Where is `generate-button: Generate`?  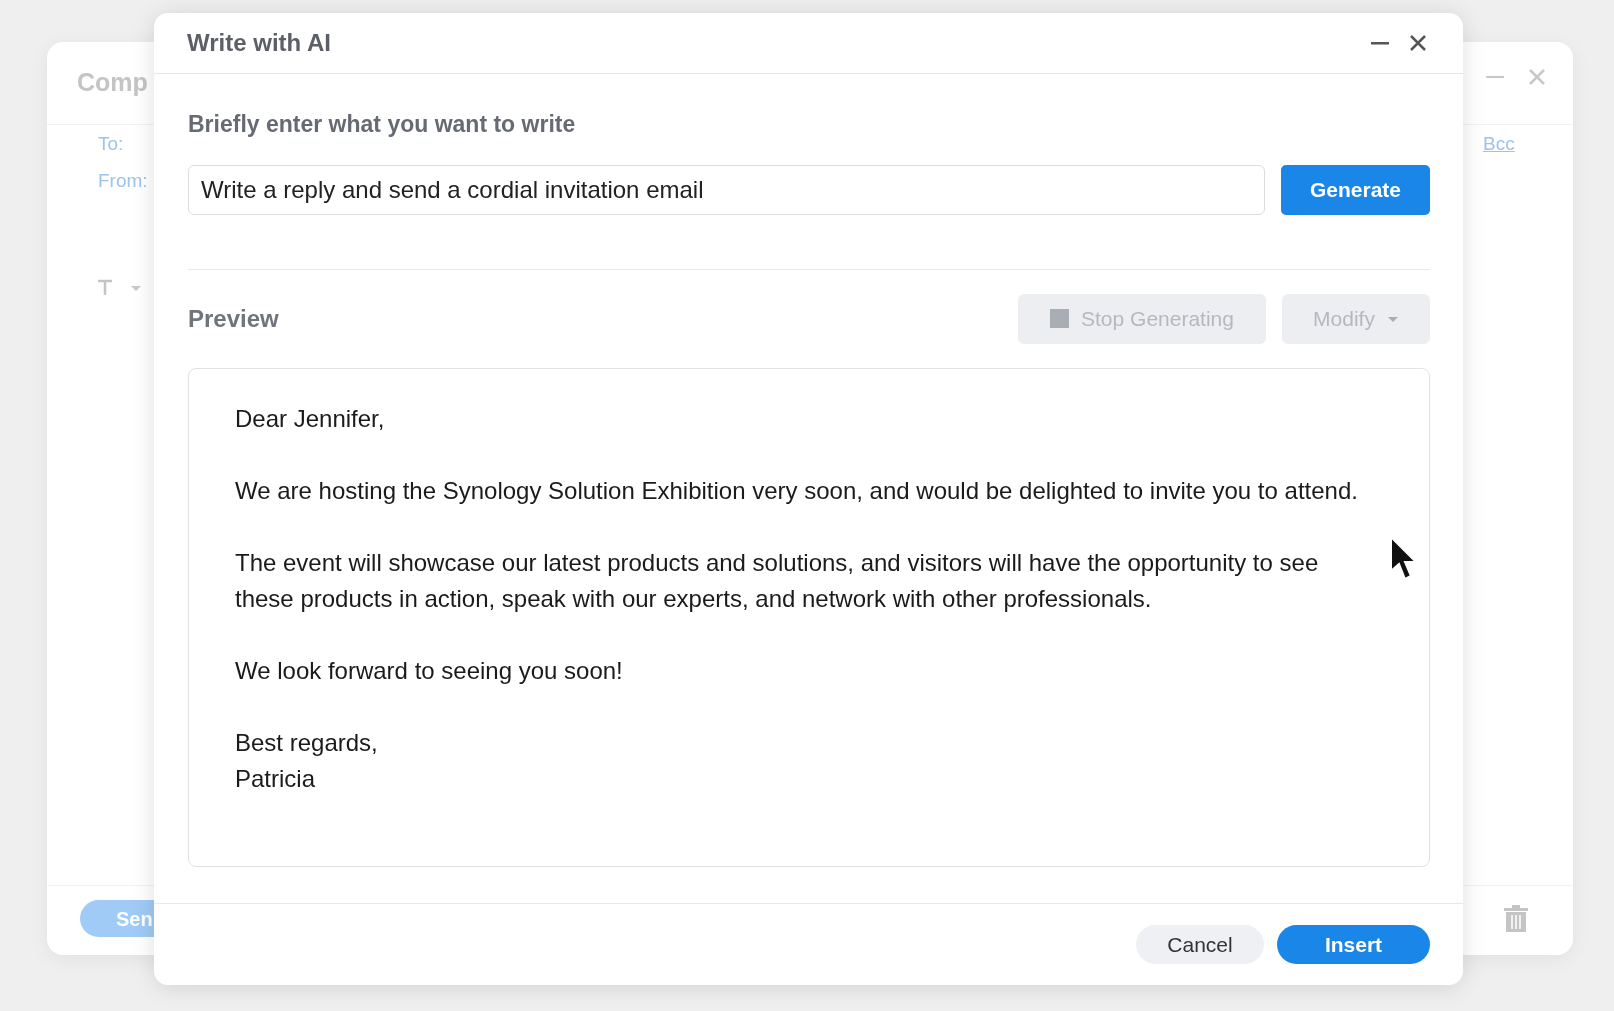
generate-button: Generate is located at coordinates (1355, 189).